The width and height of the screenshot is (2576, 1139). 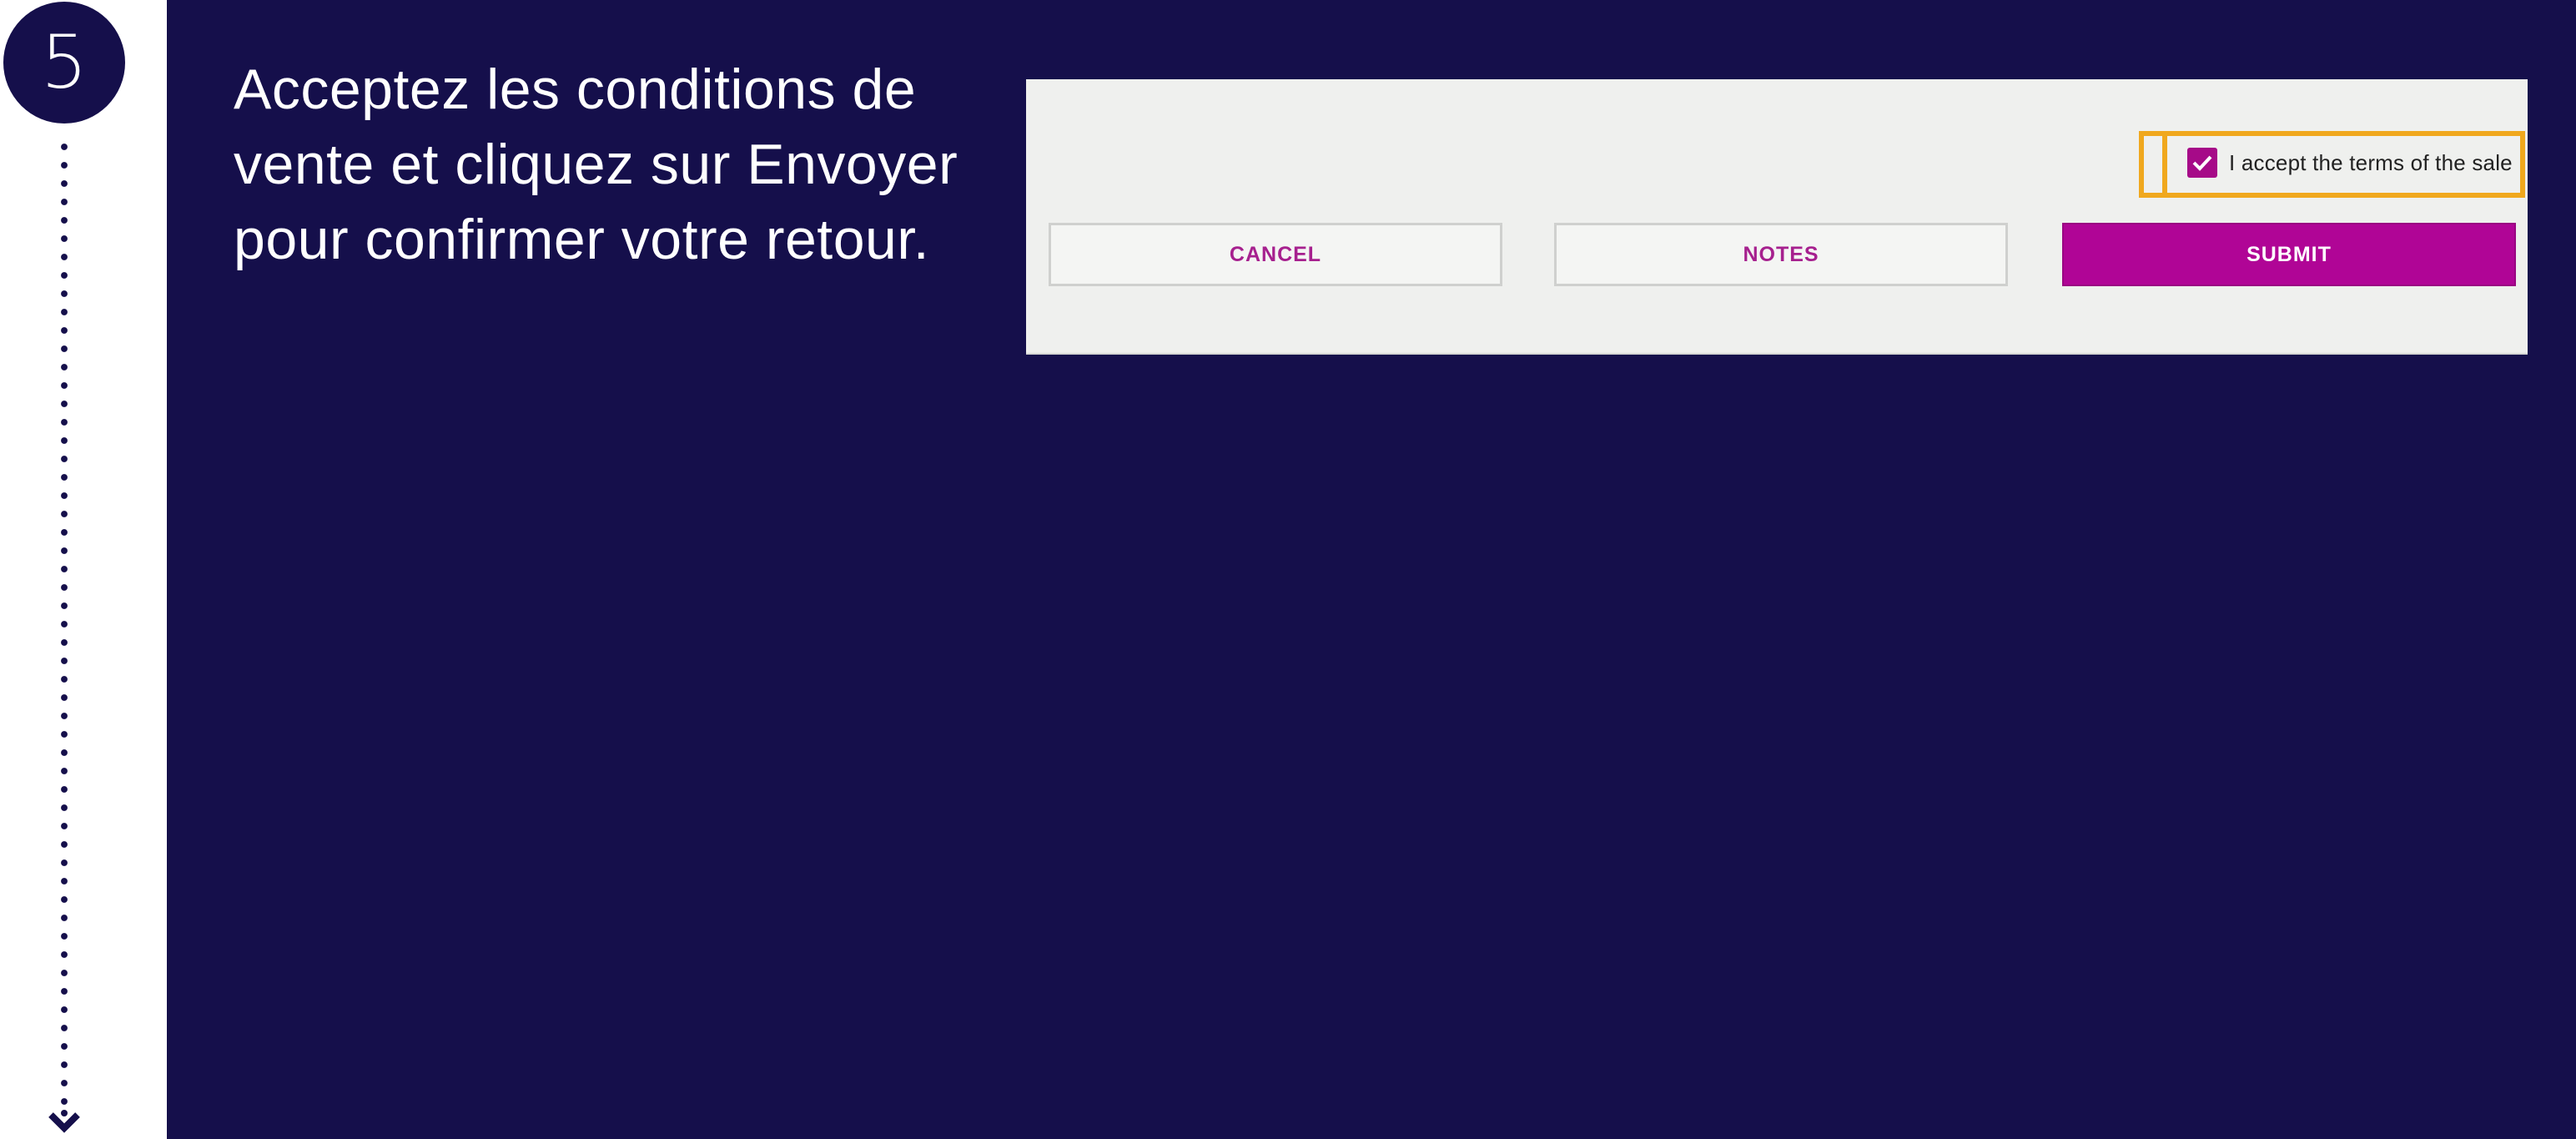 What do you see at coordinates (2289, 254) in the screenshot?
I see `submit-button: SUBMIT` at bounding box center [2289, 254].